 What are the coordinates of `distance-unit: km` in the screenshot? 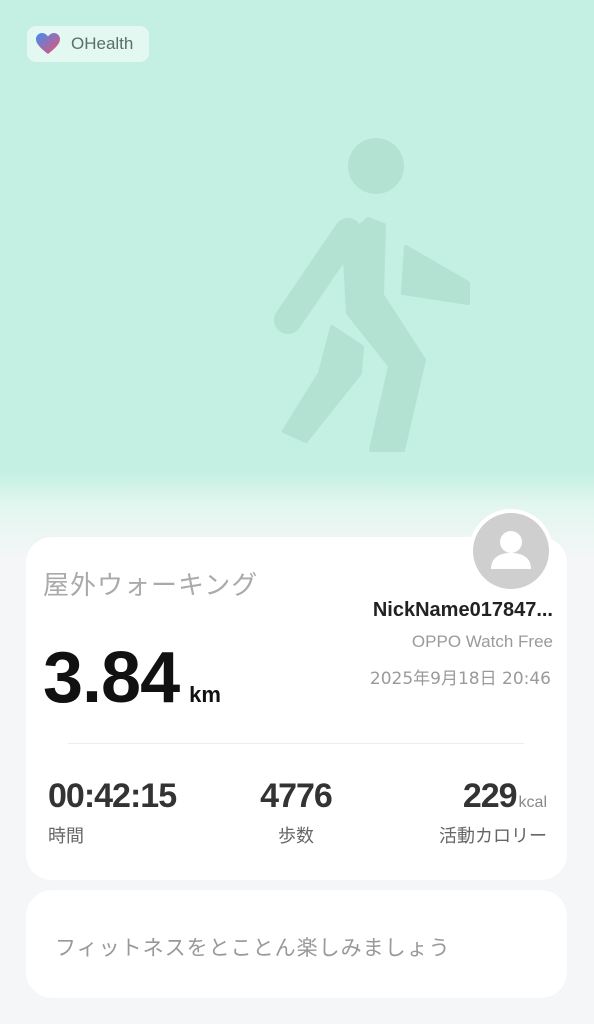 It's located at (205, 694).